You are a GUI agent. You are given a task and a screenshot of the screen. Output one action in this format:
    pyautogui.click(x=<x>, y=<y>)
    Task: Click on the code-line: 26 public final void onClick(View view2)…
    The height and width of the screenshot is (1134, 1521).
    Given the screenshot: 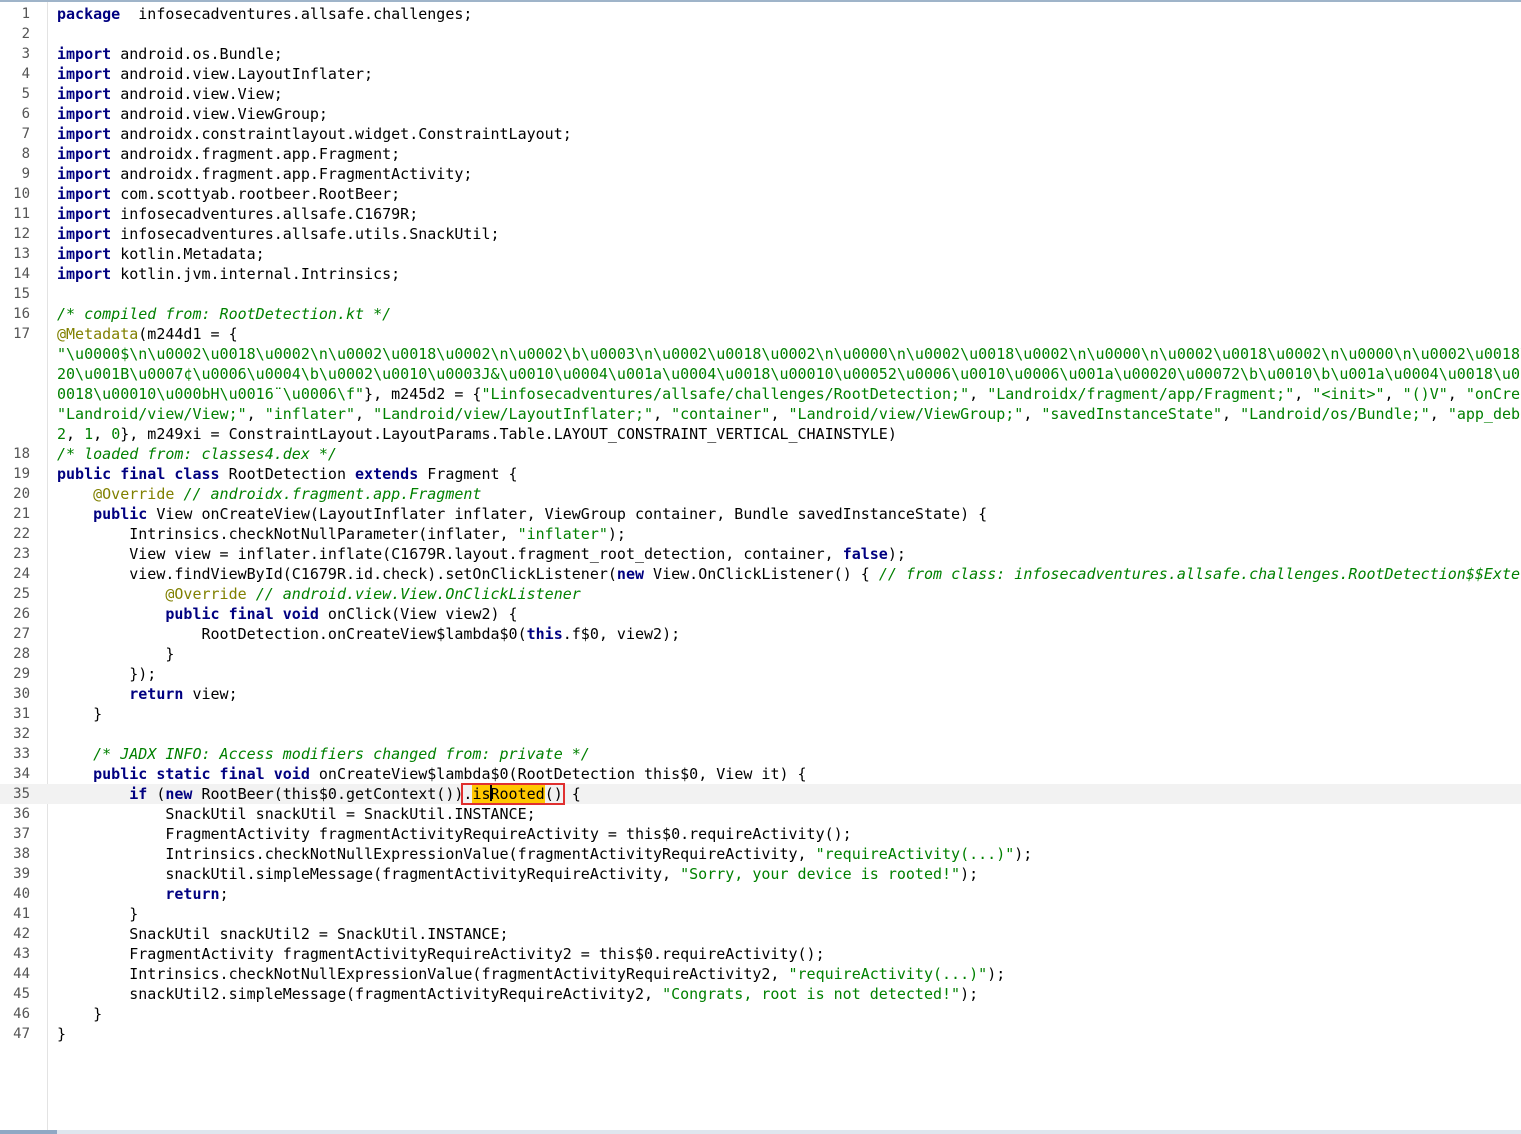 What is the action you would take?
    pyautogui.click(x=760, y=614)
    